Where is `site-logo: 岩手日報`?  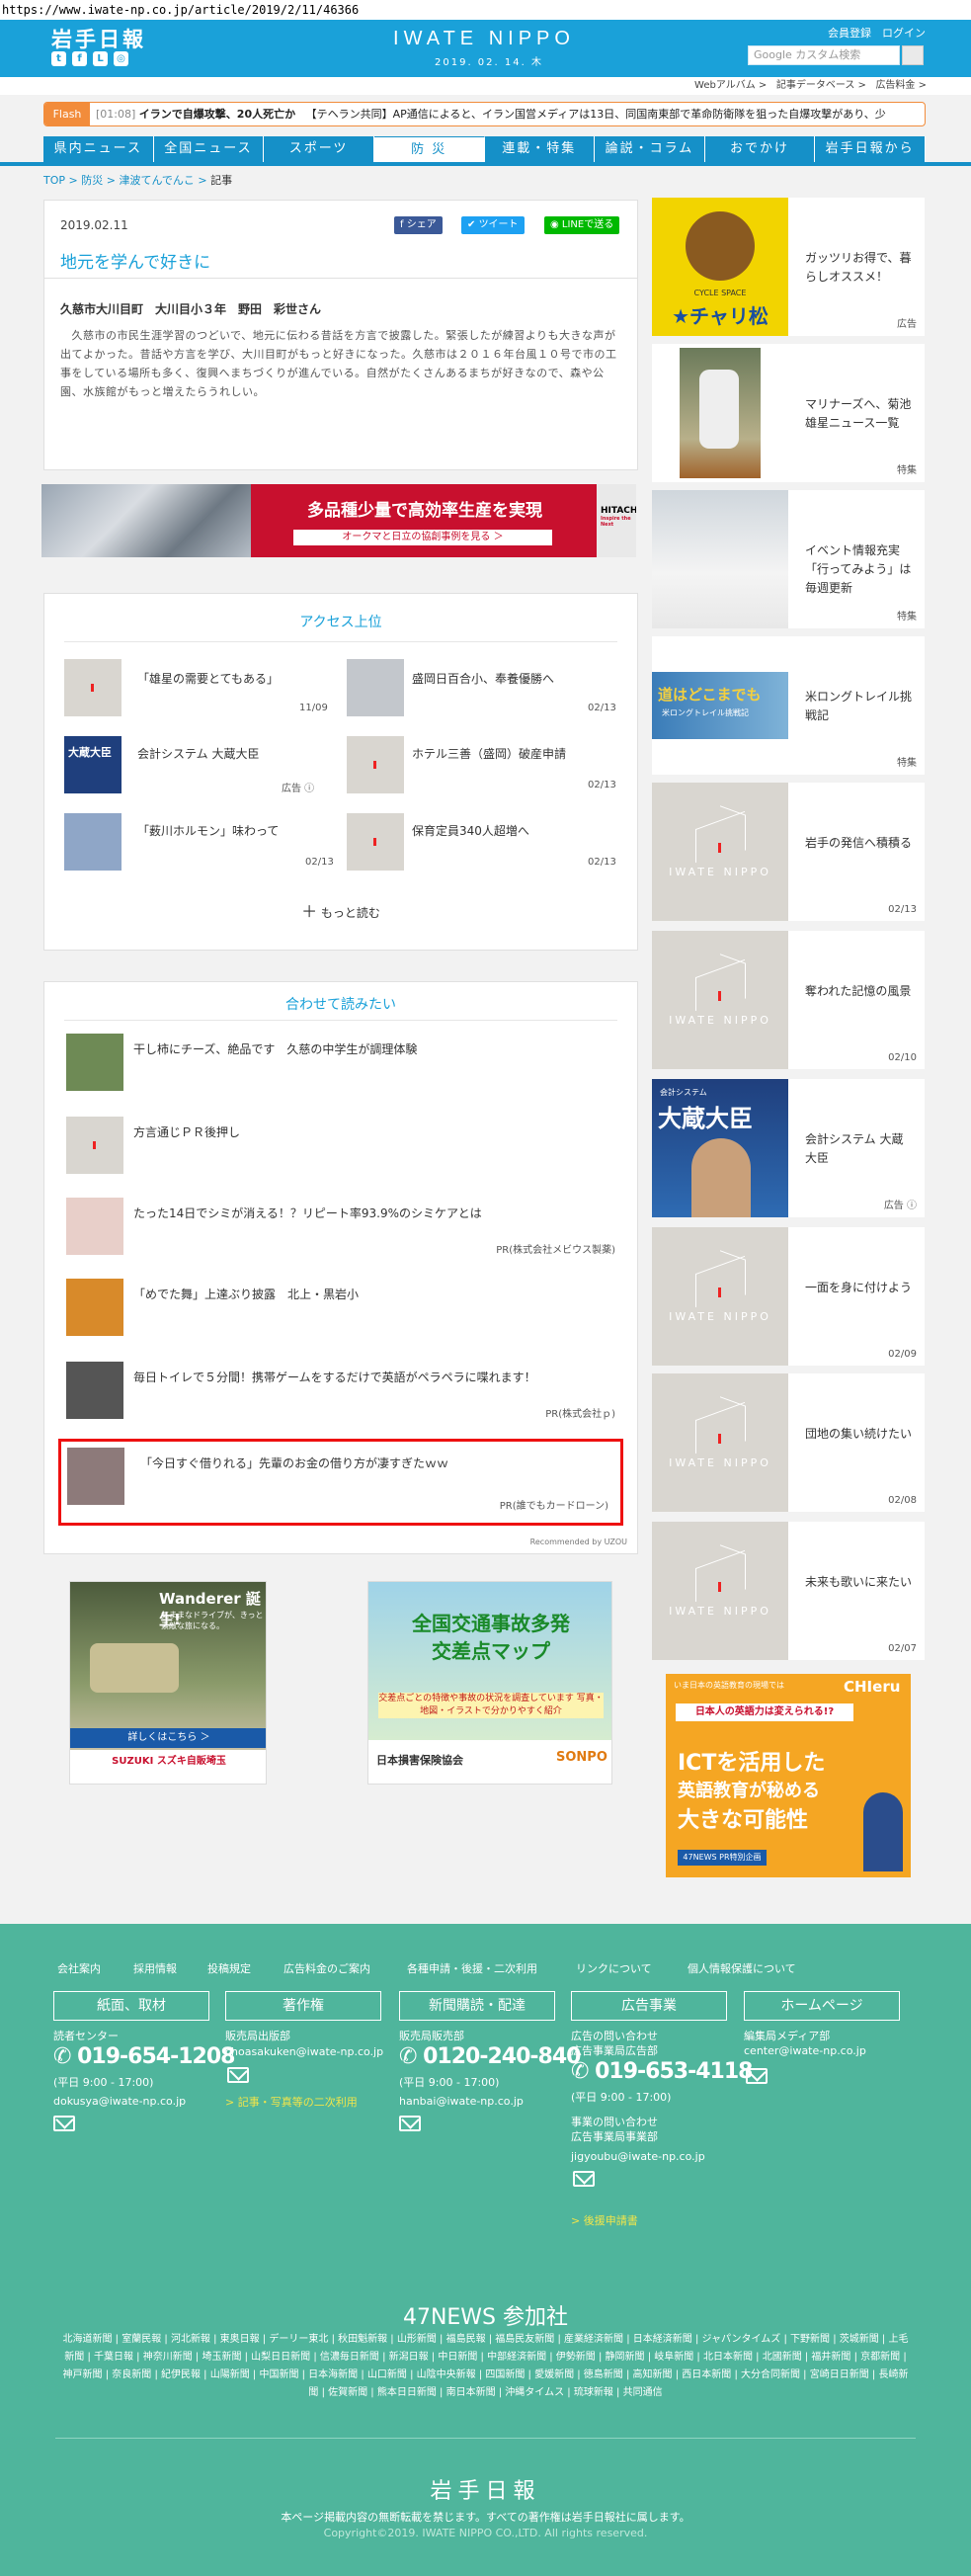
site-logo: 岩手日報 is located at coordinates (98, 38).